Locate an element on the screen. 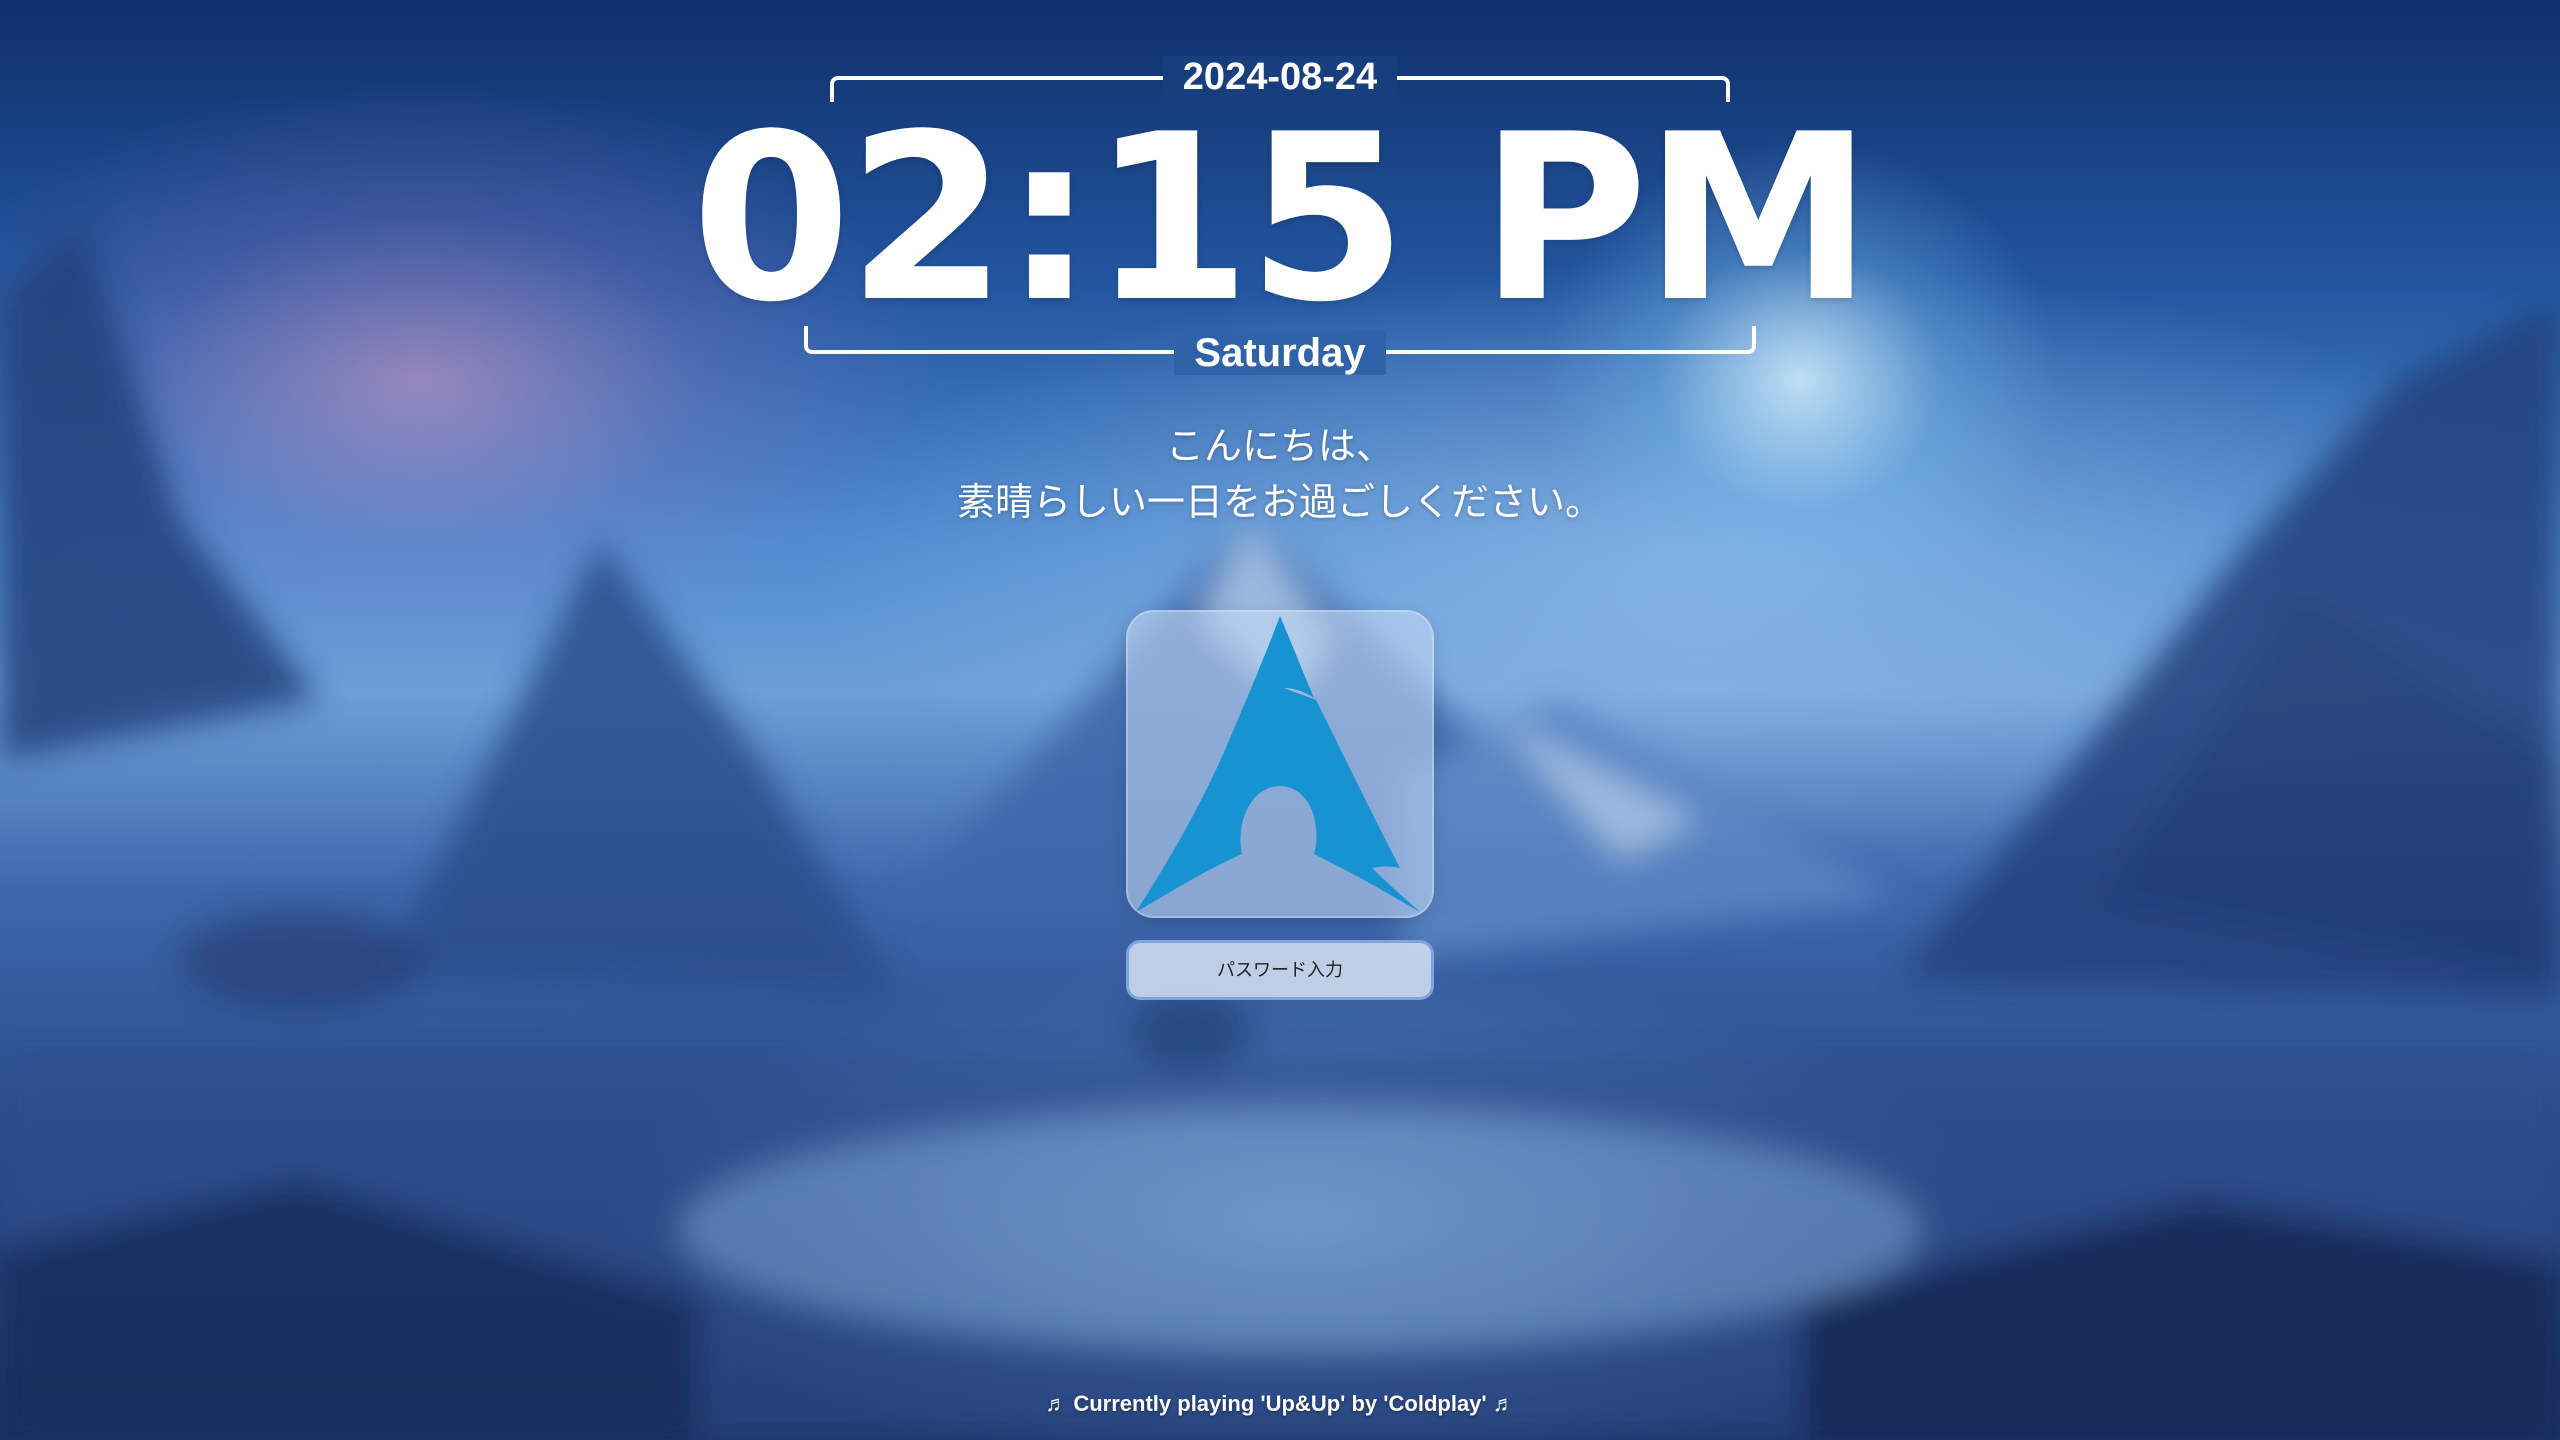 The height and width of the screenshot is (1440, 2560). password-input is located at coordinates (1280, 970).